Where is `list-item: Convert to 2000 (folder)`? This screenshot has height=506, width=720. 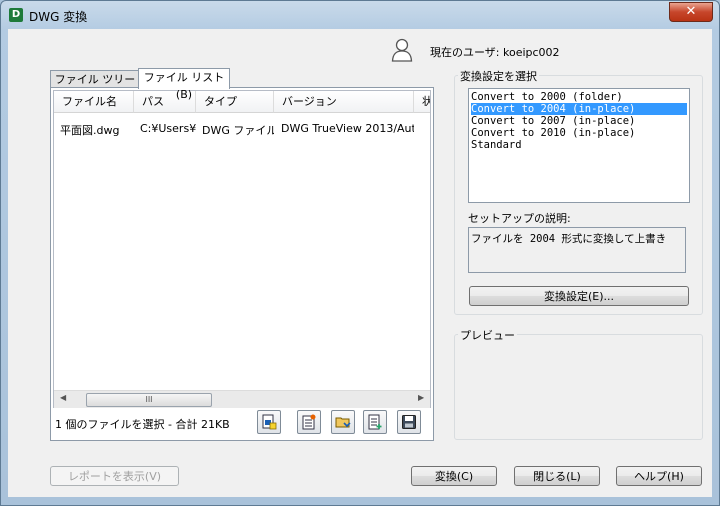 list-item: Convert to 2000 (folder) is located at coordinates (579, 97).